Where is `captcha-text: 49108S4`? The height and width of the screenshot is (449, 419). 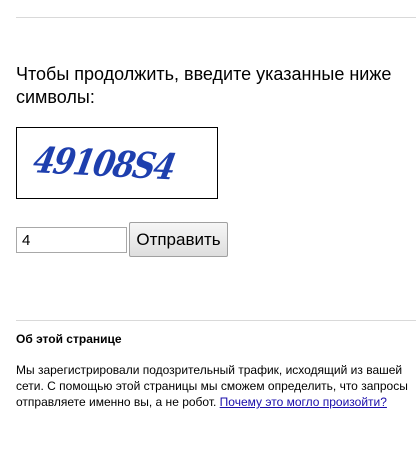 captcha-text: 49108S4 is located at coordinates (104, 164).